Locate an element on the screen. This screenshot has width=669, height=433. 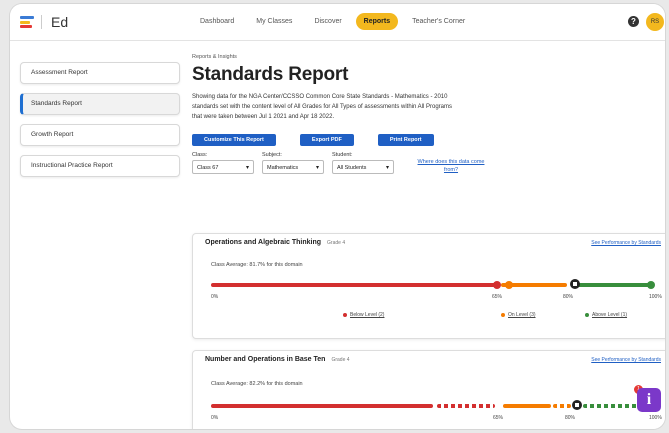
student-filter: Student: All Students ▾ is located at coordinates (363, 163).